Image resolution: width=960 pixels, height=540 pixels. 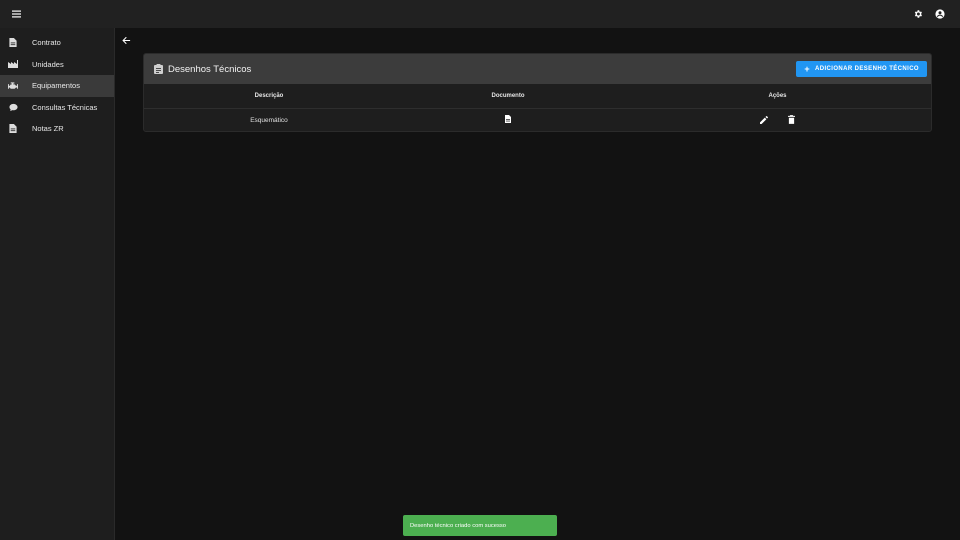 What do you see at coordinates (792, 120) in the screenshot?
I see `delete-icon` at bounding box center [792, 120].